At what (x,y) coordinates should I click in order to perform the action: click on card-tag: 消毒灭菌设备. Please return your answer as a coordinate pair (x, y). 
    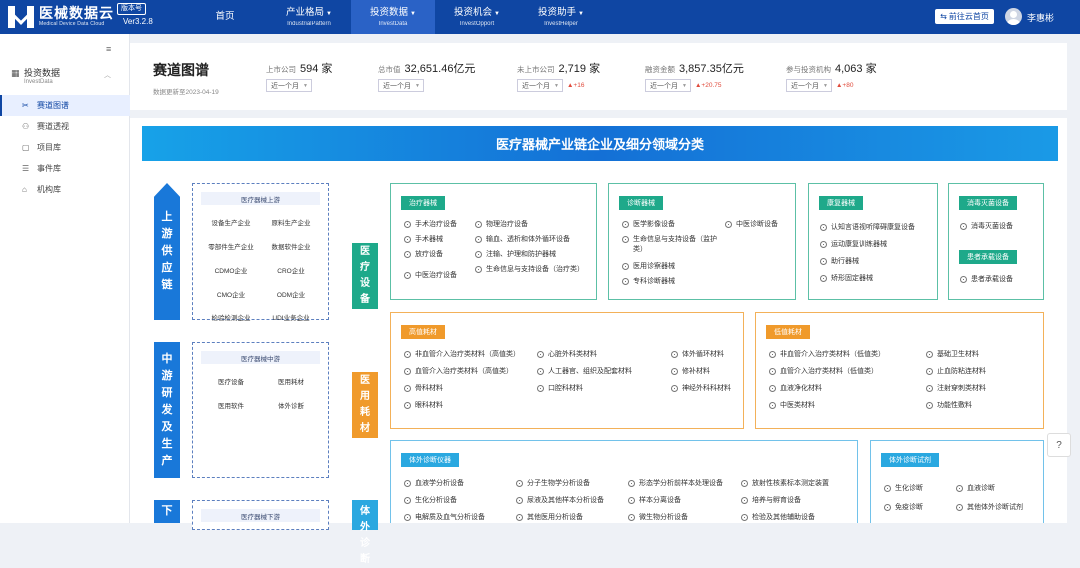
    Looking at the image, I should click on (988, 203).